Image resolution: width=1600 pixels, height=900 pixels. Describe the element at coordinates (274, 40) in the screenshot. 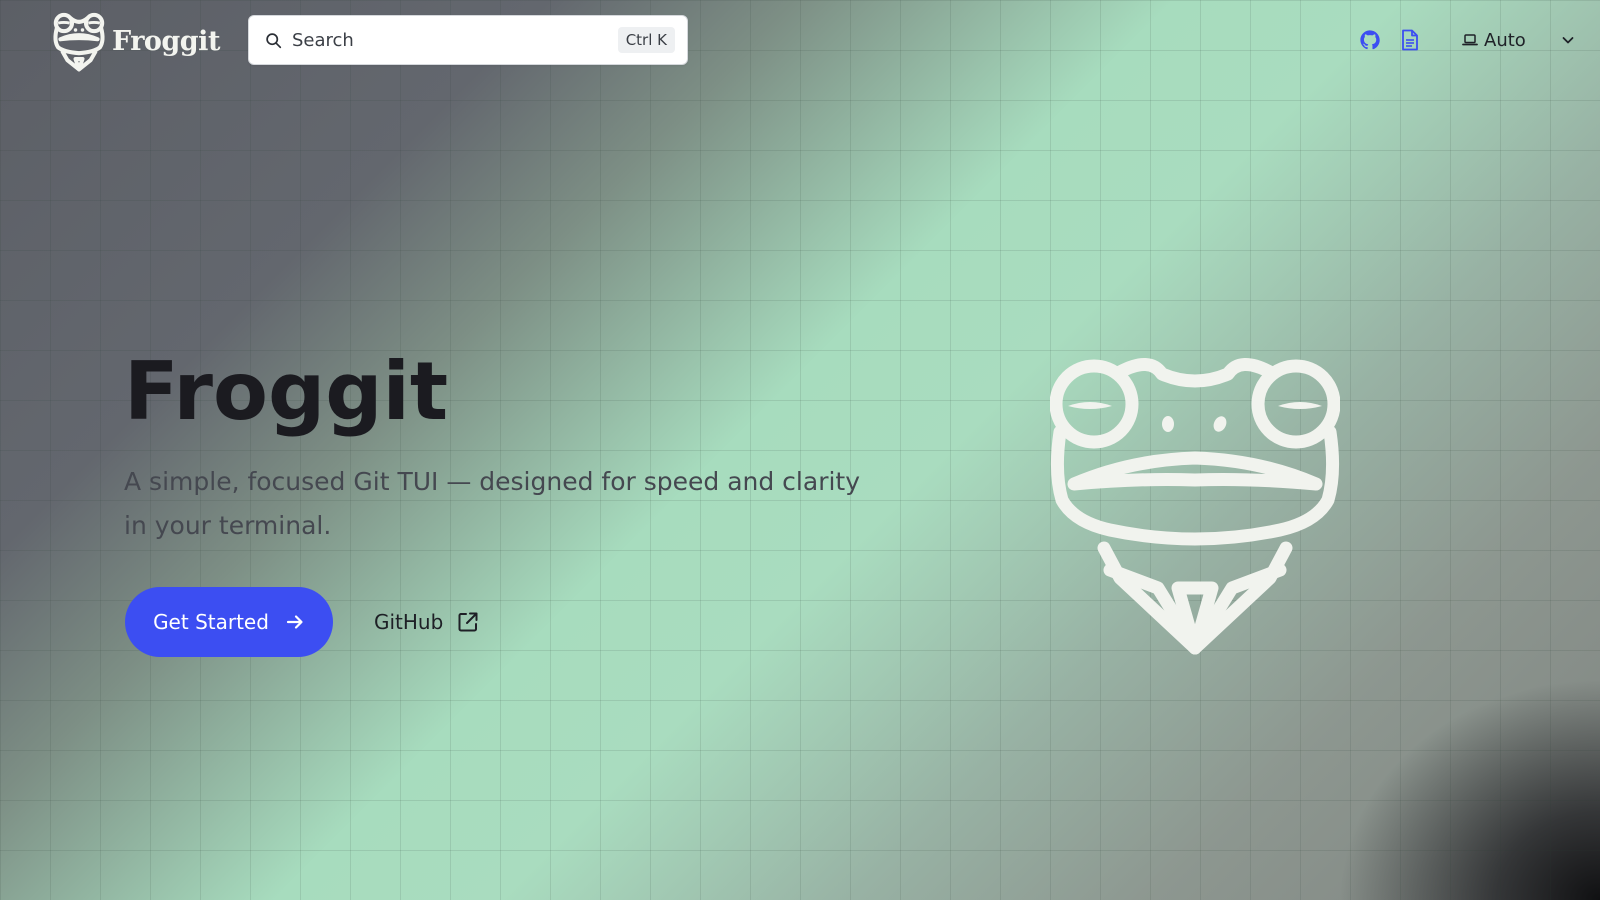

I see `search-icon` at that location.